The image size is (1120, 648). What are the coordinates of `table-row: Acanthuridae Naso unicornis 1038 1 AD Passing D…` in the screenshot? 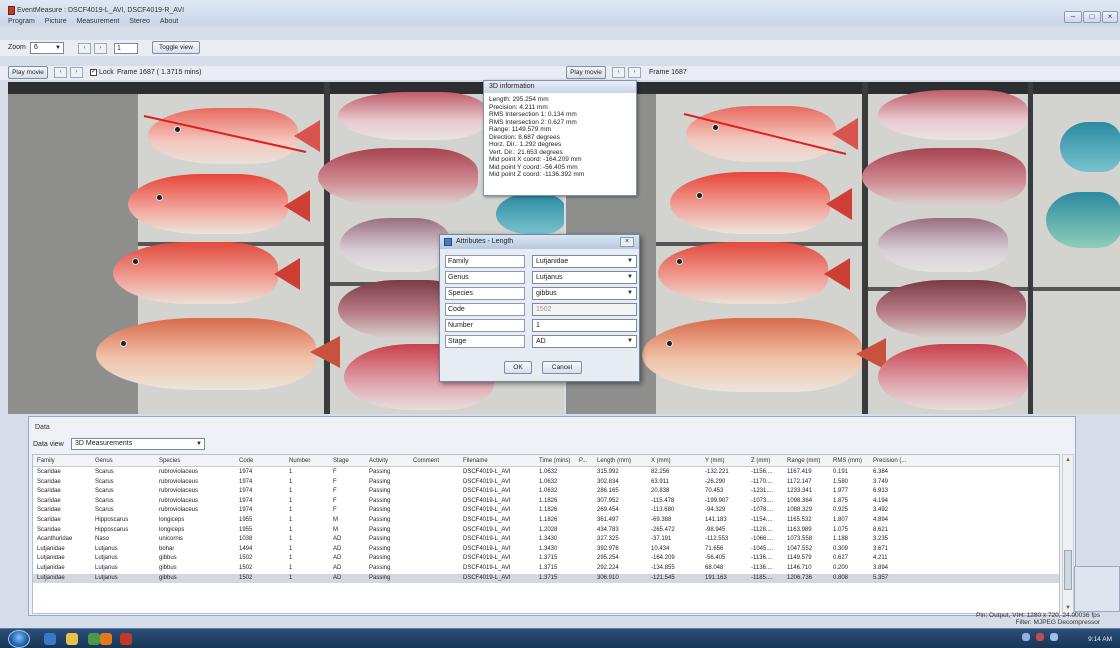 It's located at (546, 540).